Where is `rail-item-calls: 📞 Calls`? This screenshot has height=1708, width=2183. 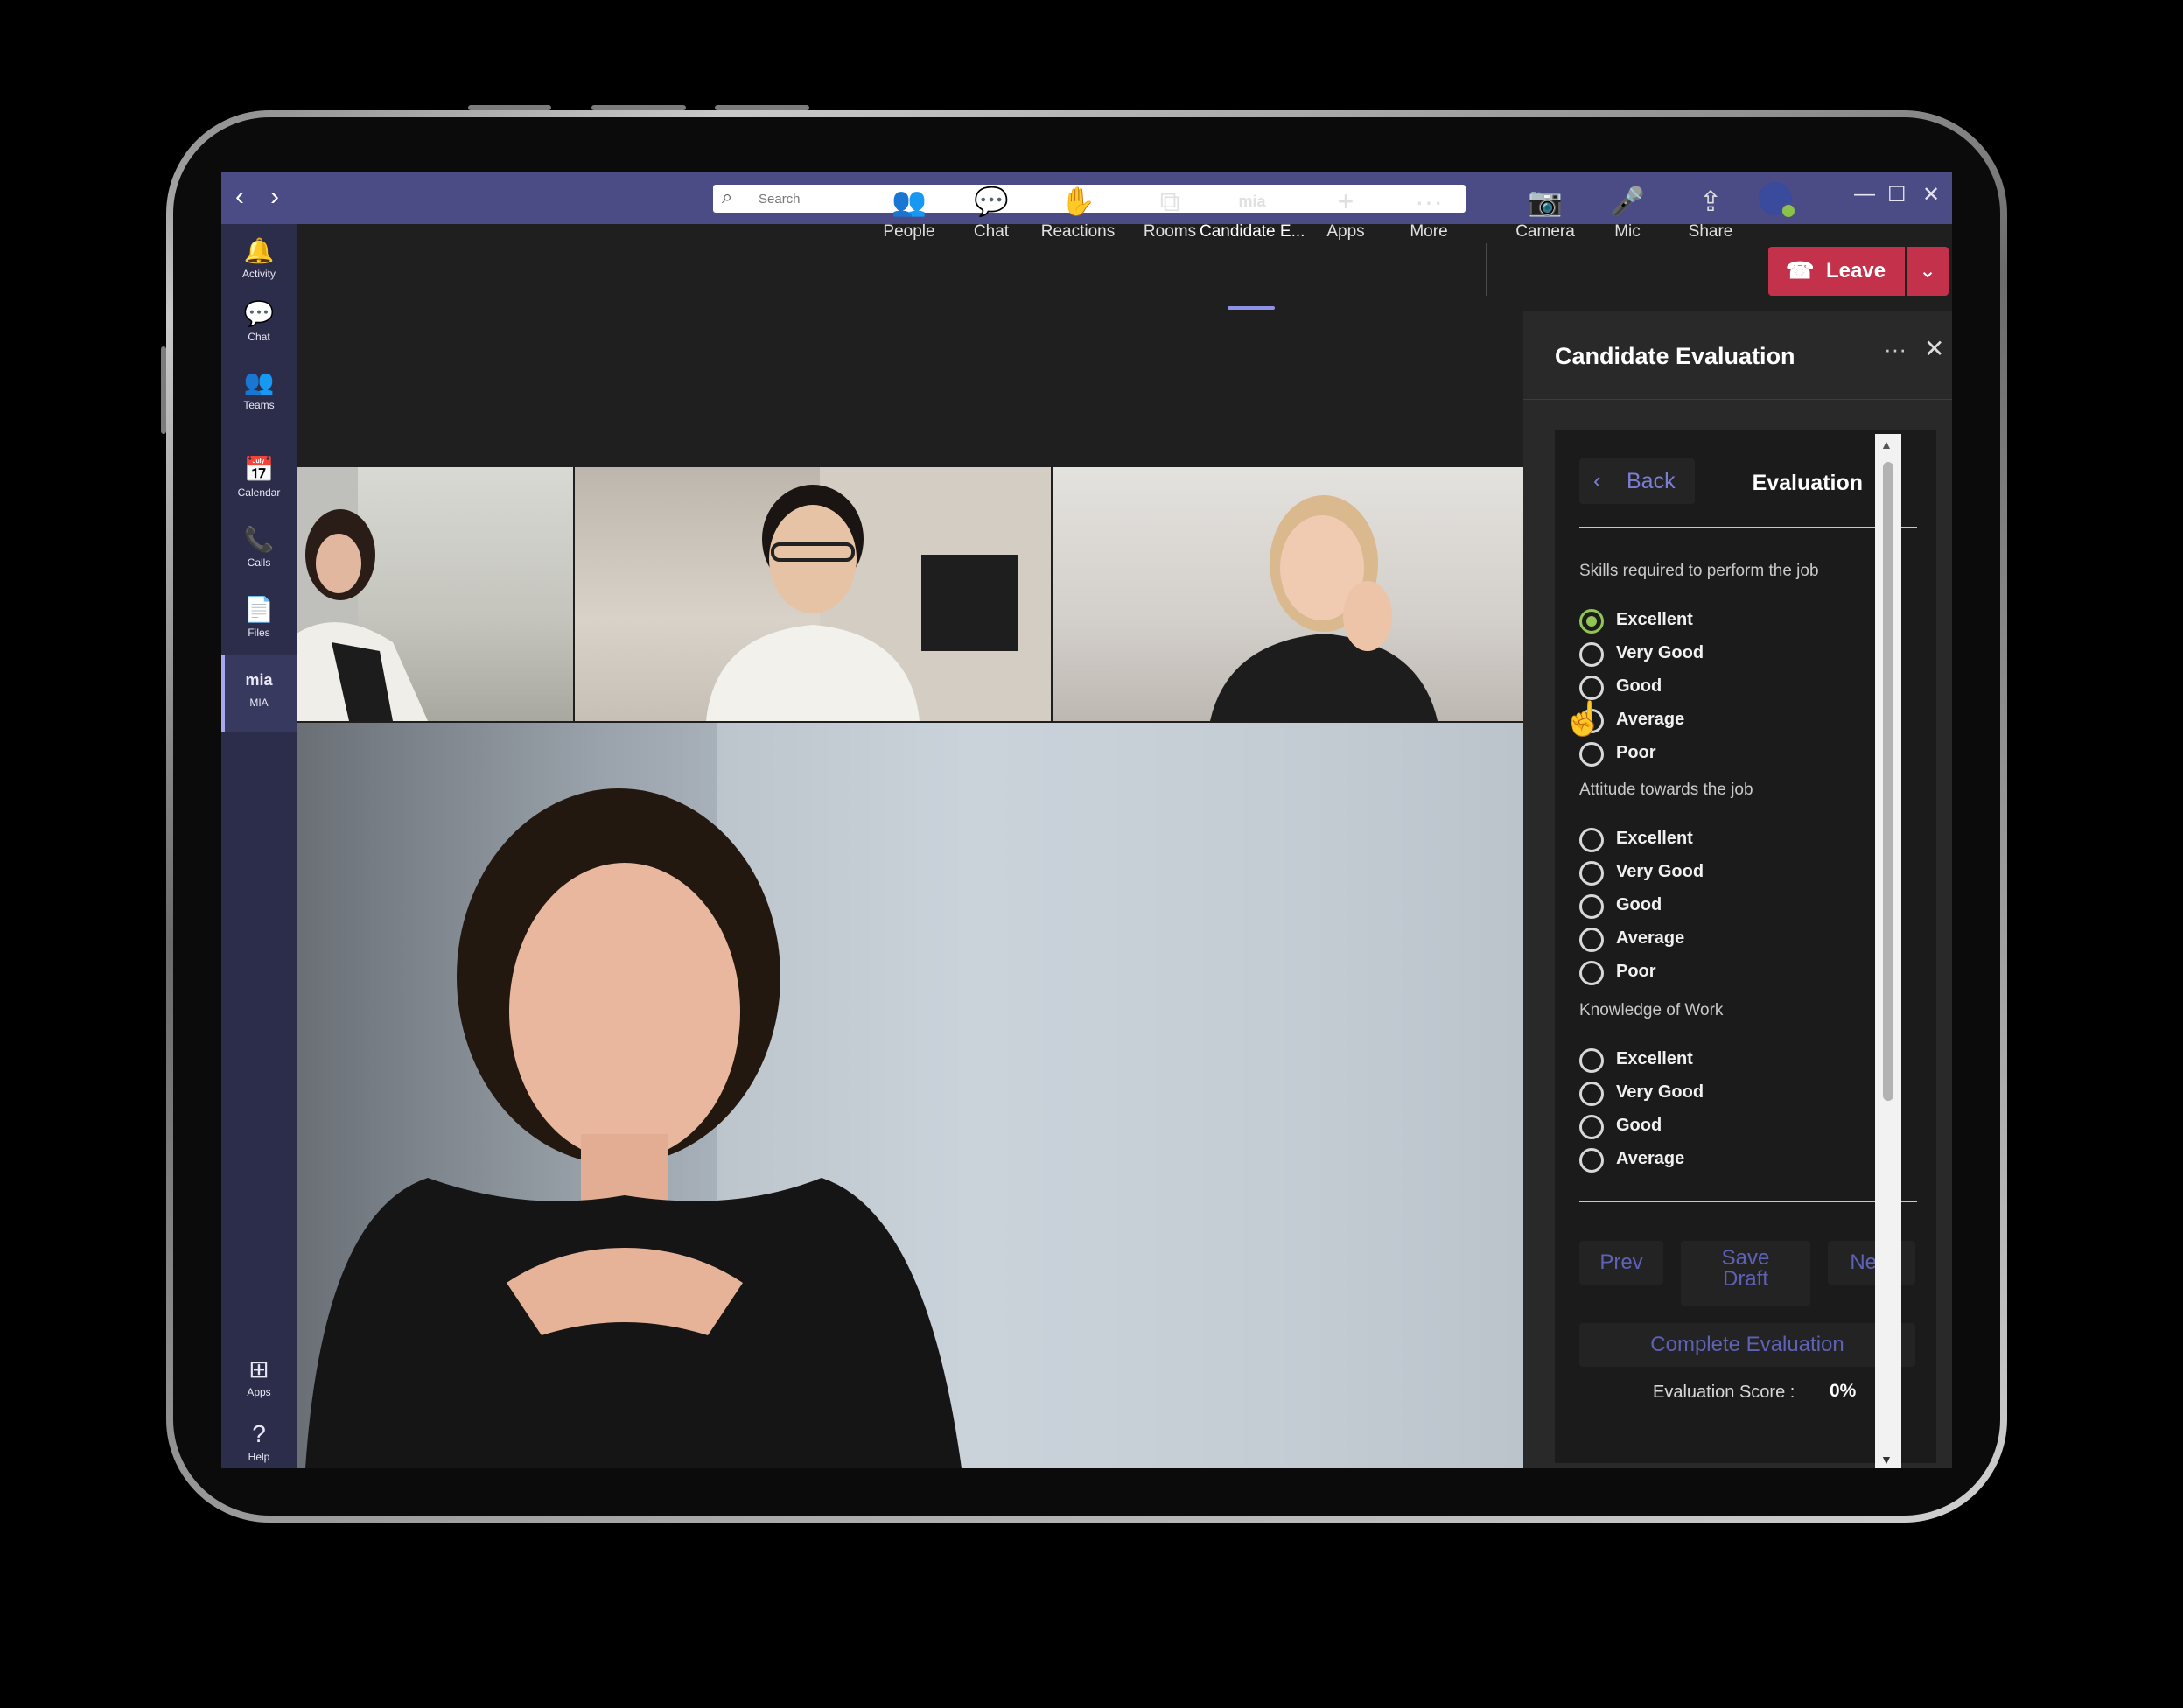
rail-item-calls: 📞 Calls is located at coordinates (259, 547).